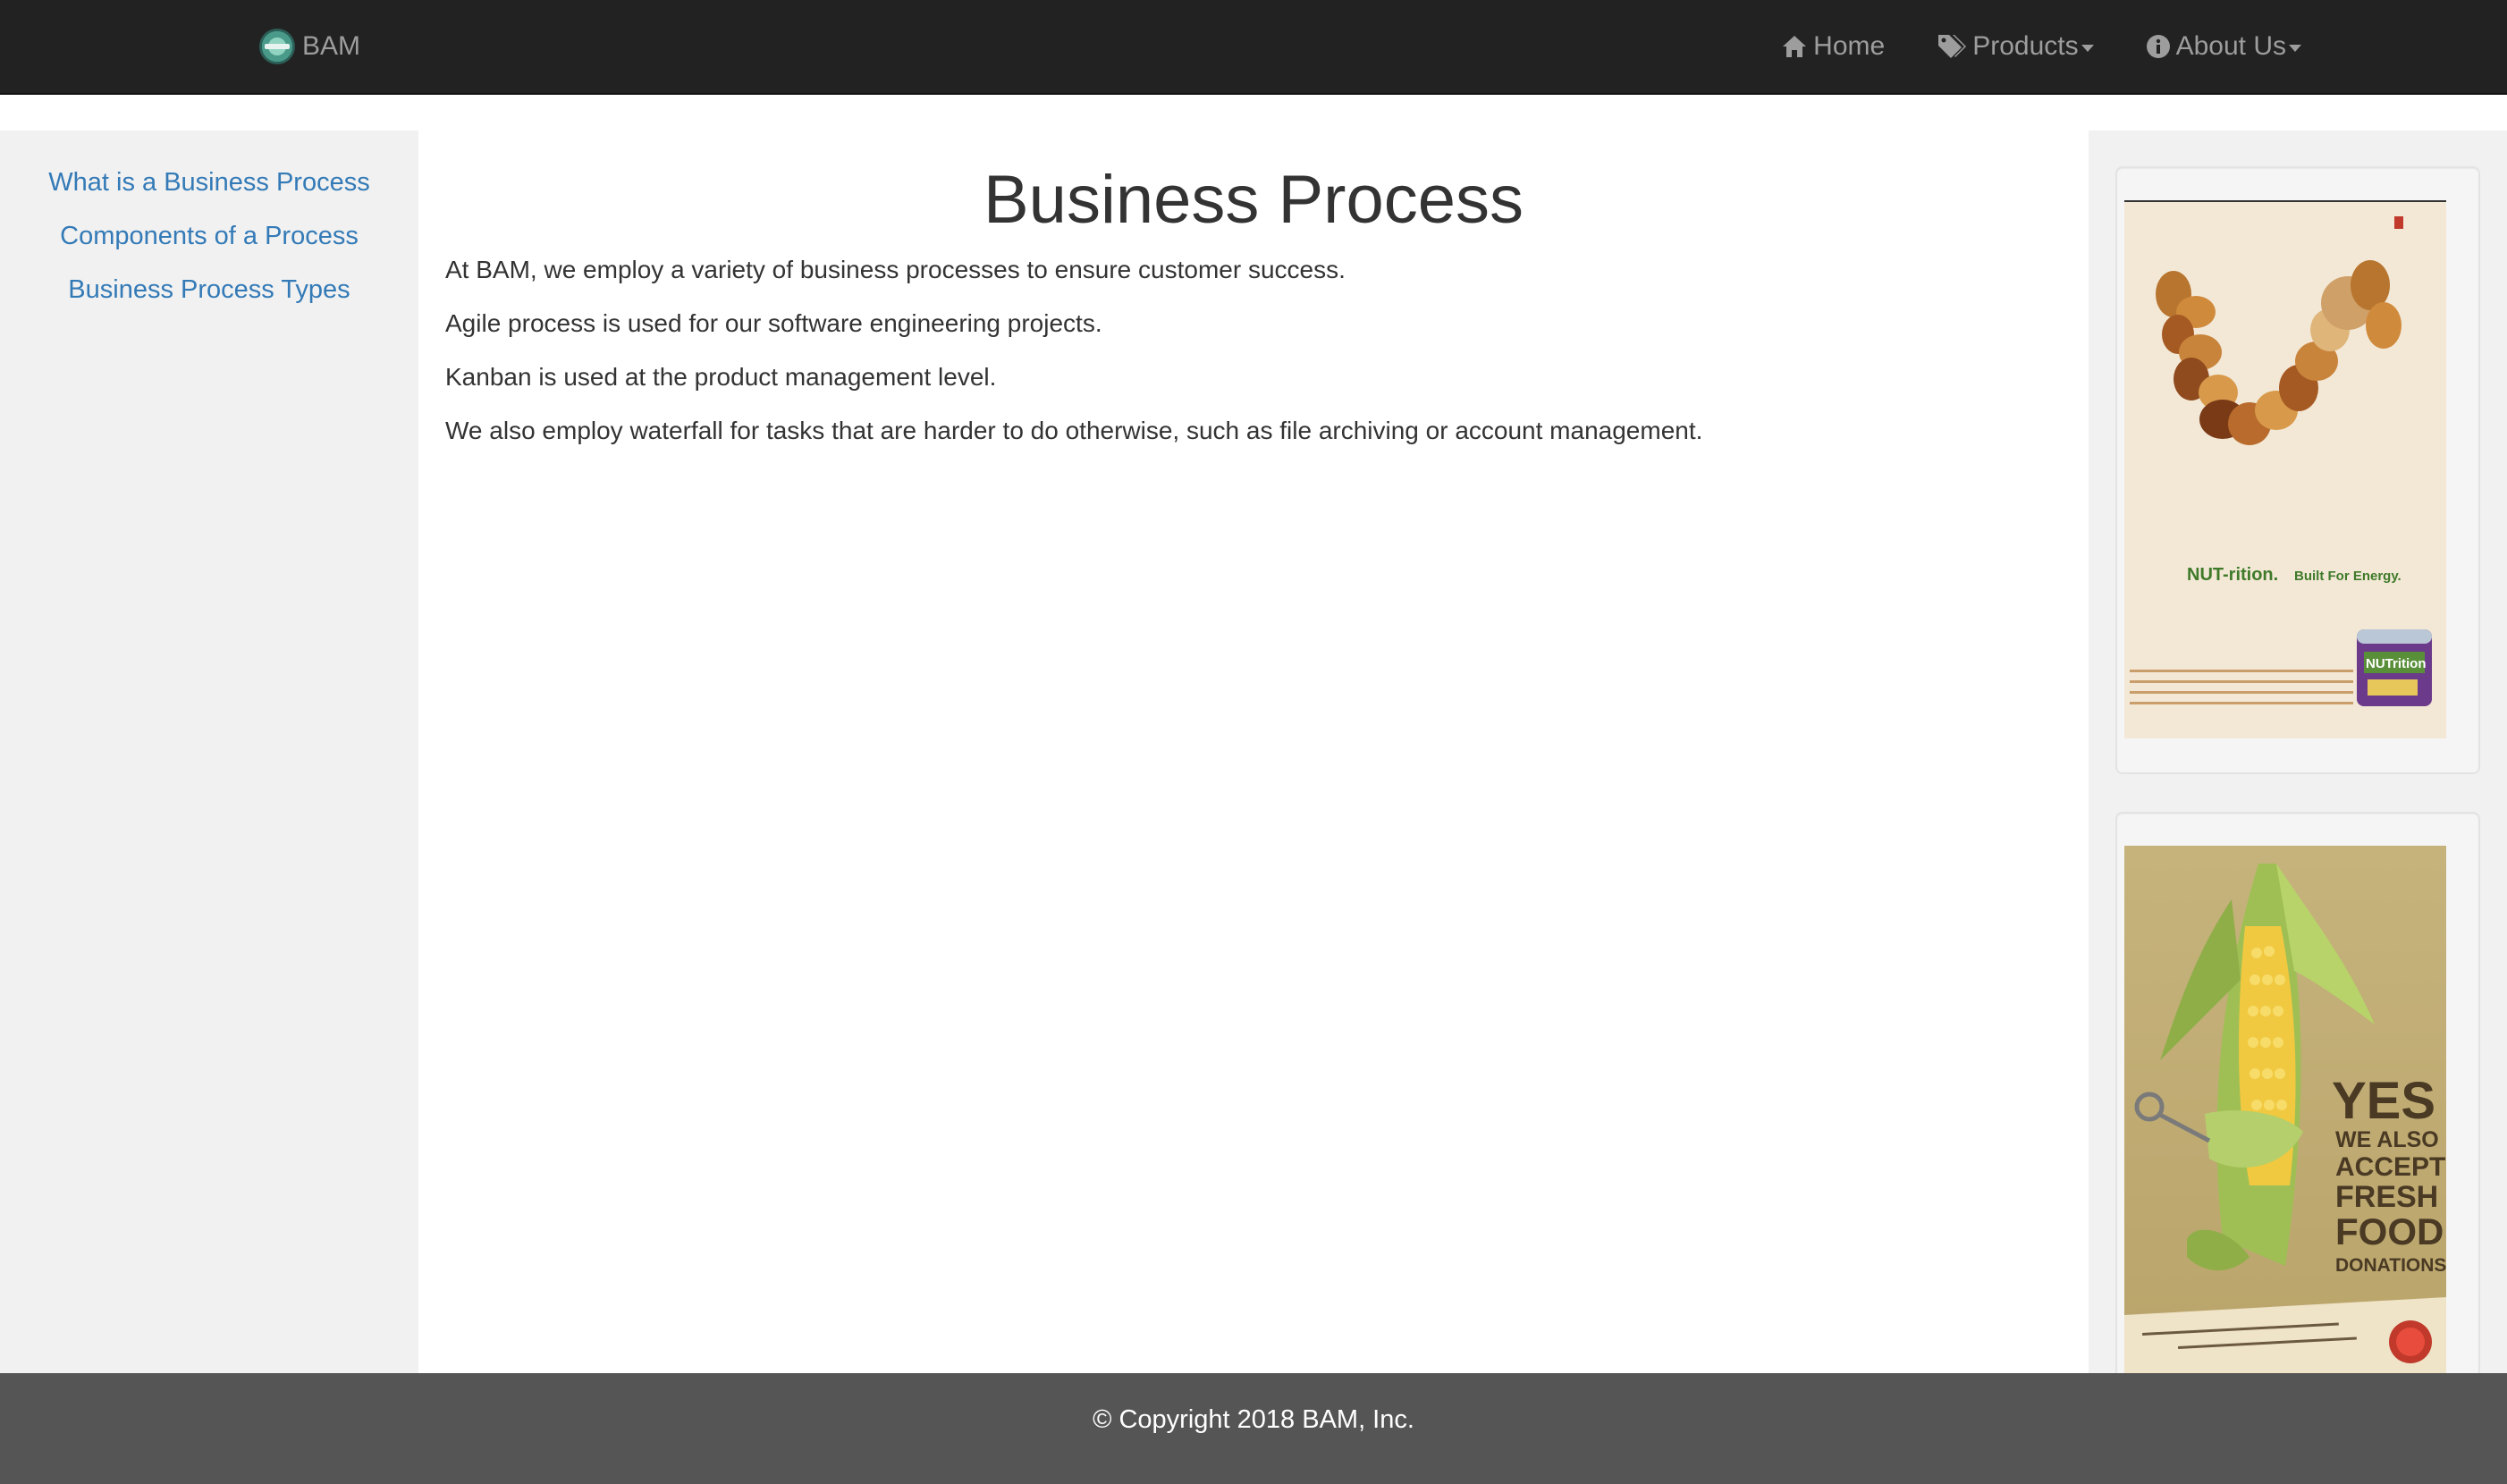  Describe the element at coordinates (2390, 1167) in the screenshot. I see `ad-donation-line-3: ACCEPT` at that location.